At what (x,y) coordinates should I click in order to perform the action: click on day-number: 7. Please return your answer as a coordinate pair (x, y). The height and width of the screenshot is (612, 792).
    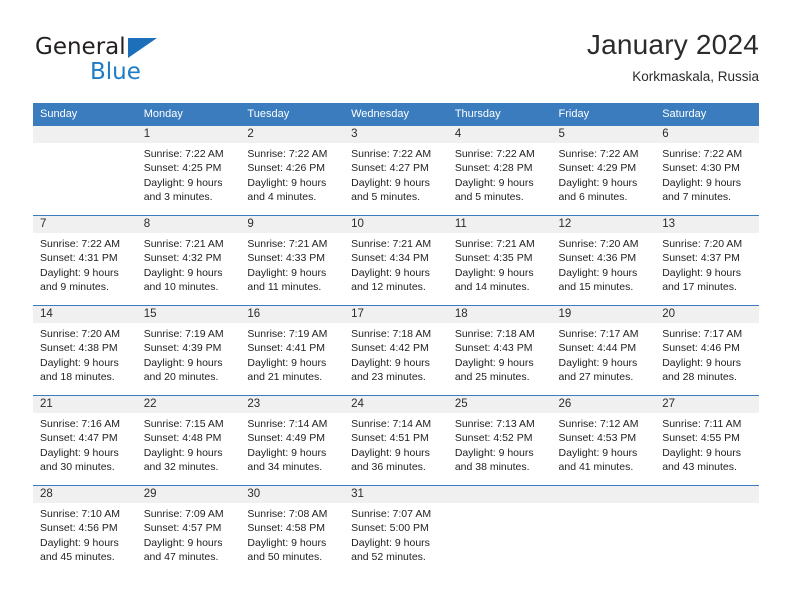
    Looking at the image, I should click on (85, 224).